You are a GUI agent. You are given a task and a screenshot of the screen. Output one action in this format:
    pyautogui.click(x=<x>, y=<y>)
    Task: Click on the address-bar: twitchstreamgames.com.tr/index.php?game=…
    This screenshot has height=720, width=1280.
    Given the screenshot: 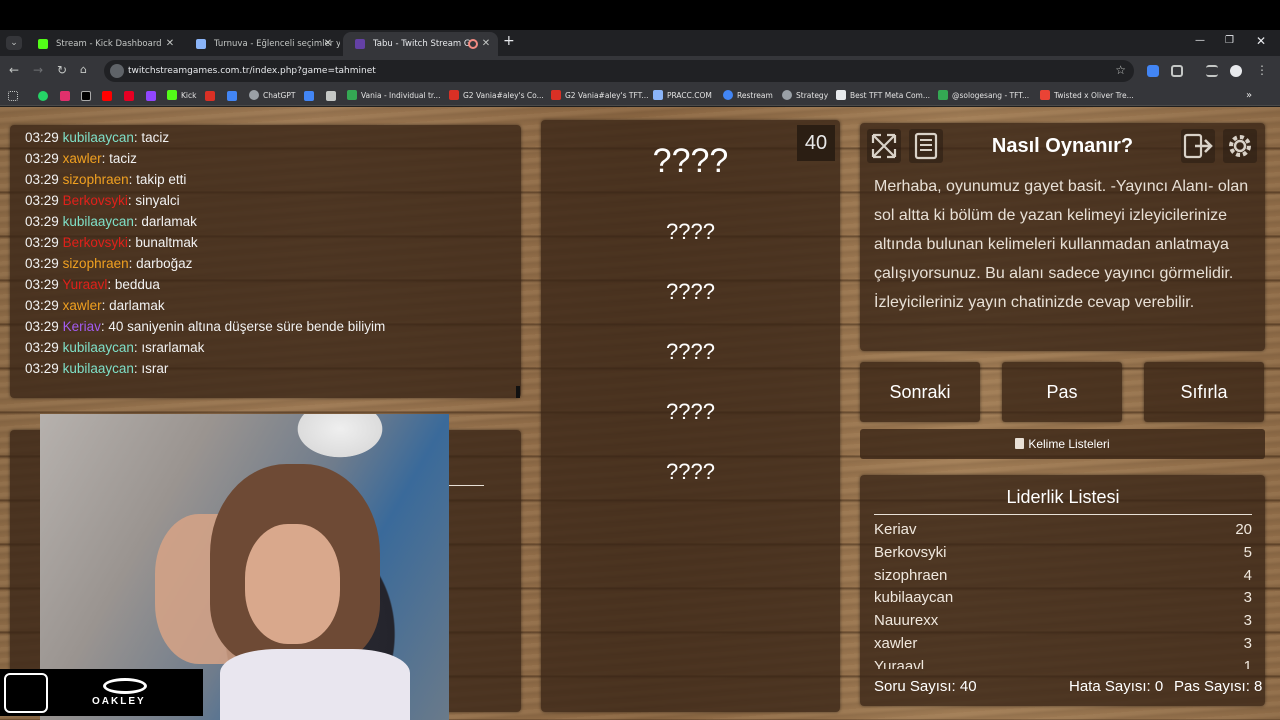 What is the action you would take?
    pyautogui.click(x=619, y=71)
    